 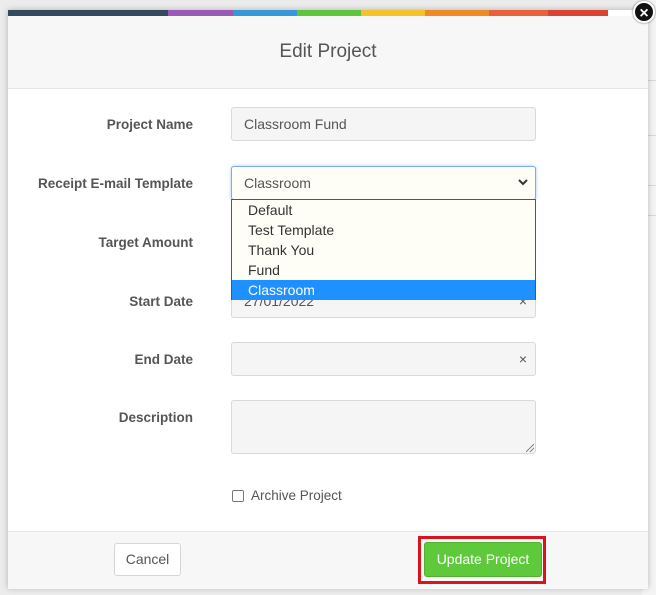 I want to click on end-date-input: ×, so click(x=383, y=359).